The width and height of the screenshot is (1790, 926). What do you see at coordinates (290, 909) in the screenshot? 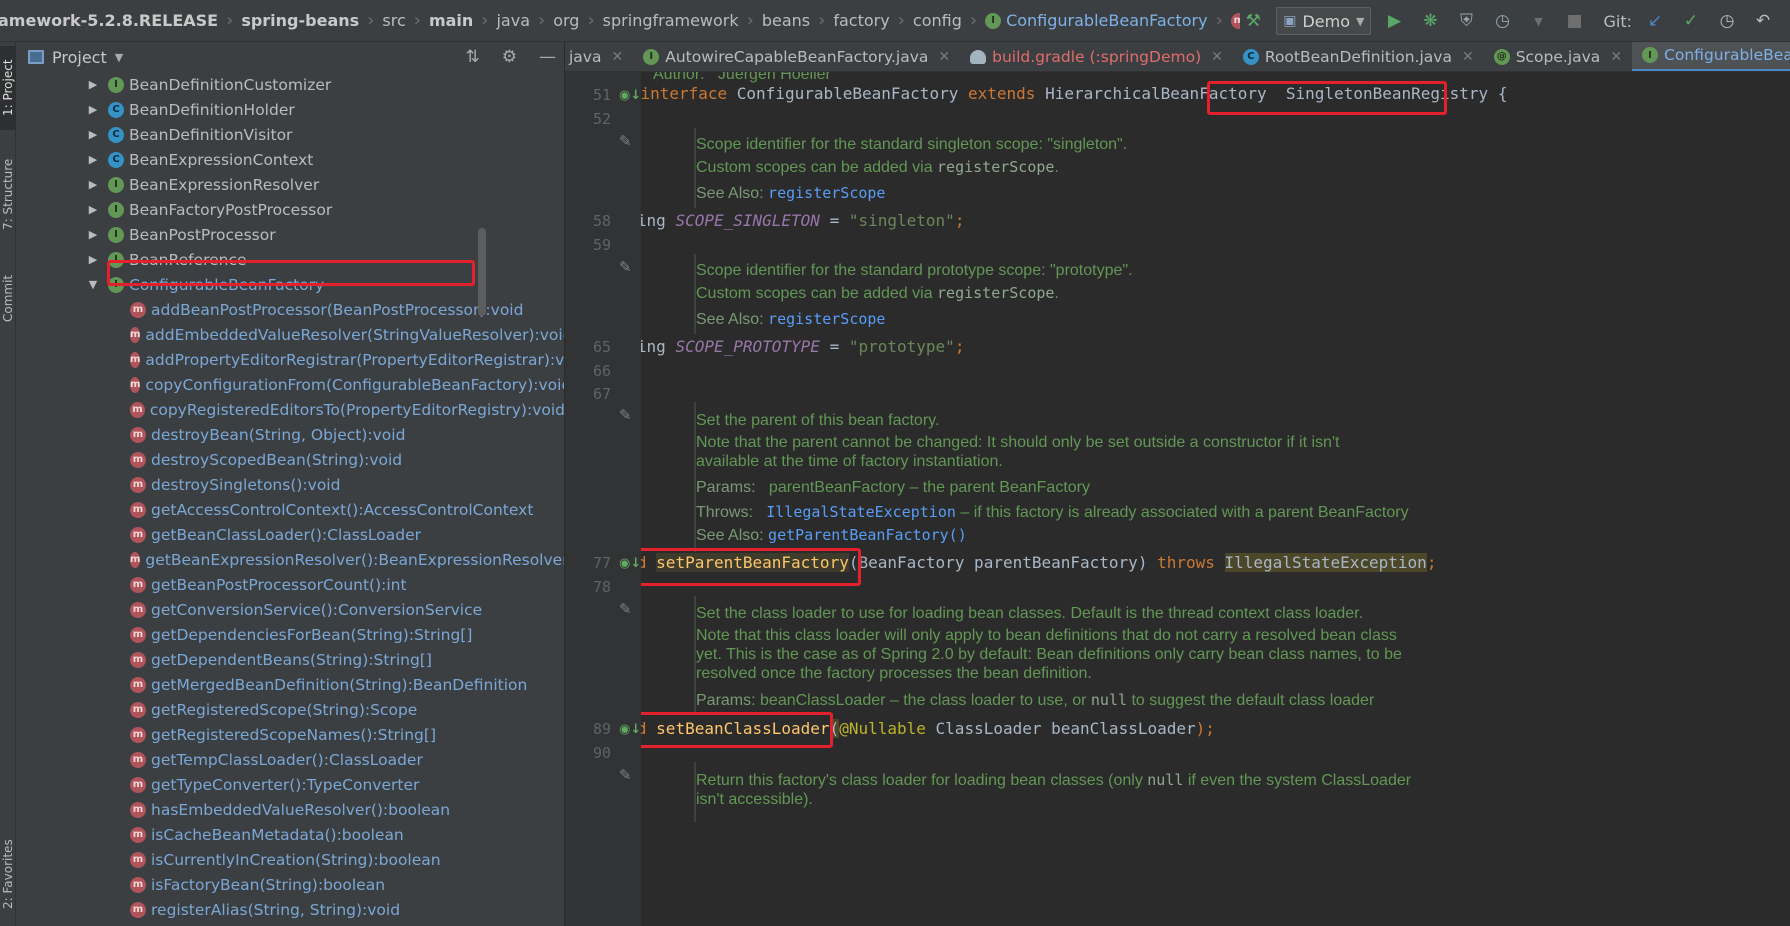
I see `tree-method-item: m registerAlias(String, String):void` at bounding box center [290, 909].